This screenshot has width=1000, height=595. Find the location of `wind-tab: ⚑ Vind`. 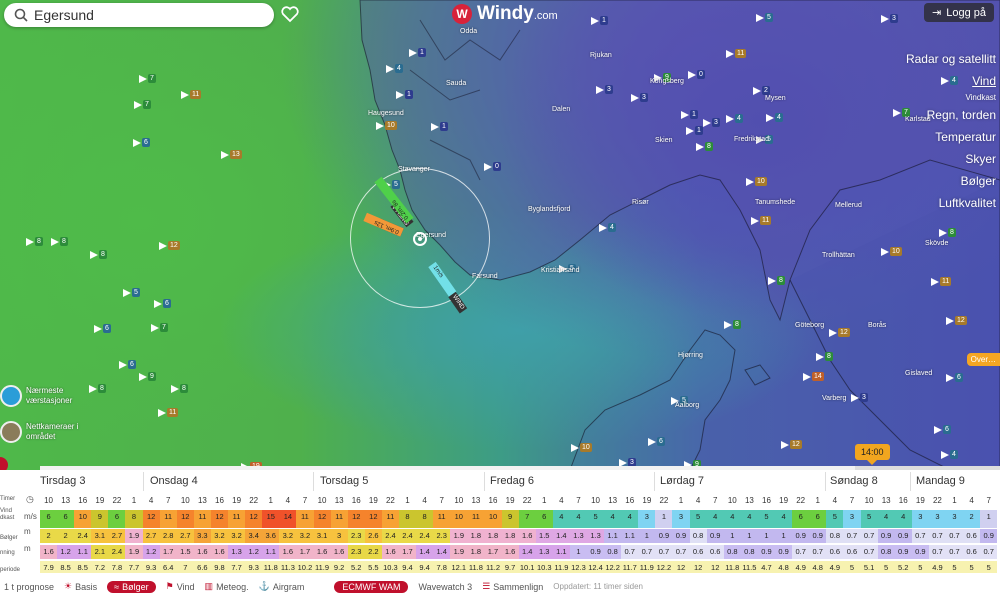

wind-tab: ⚑ Vind is located at coordinates (180, 586).